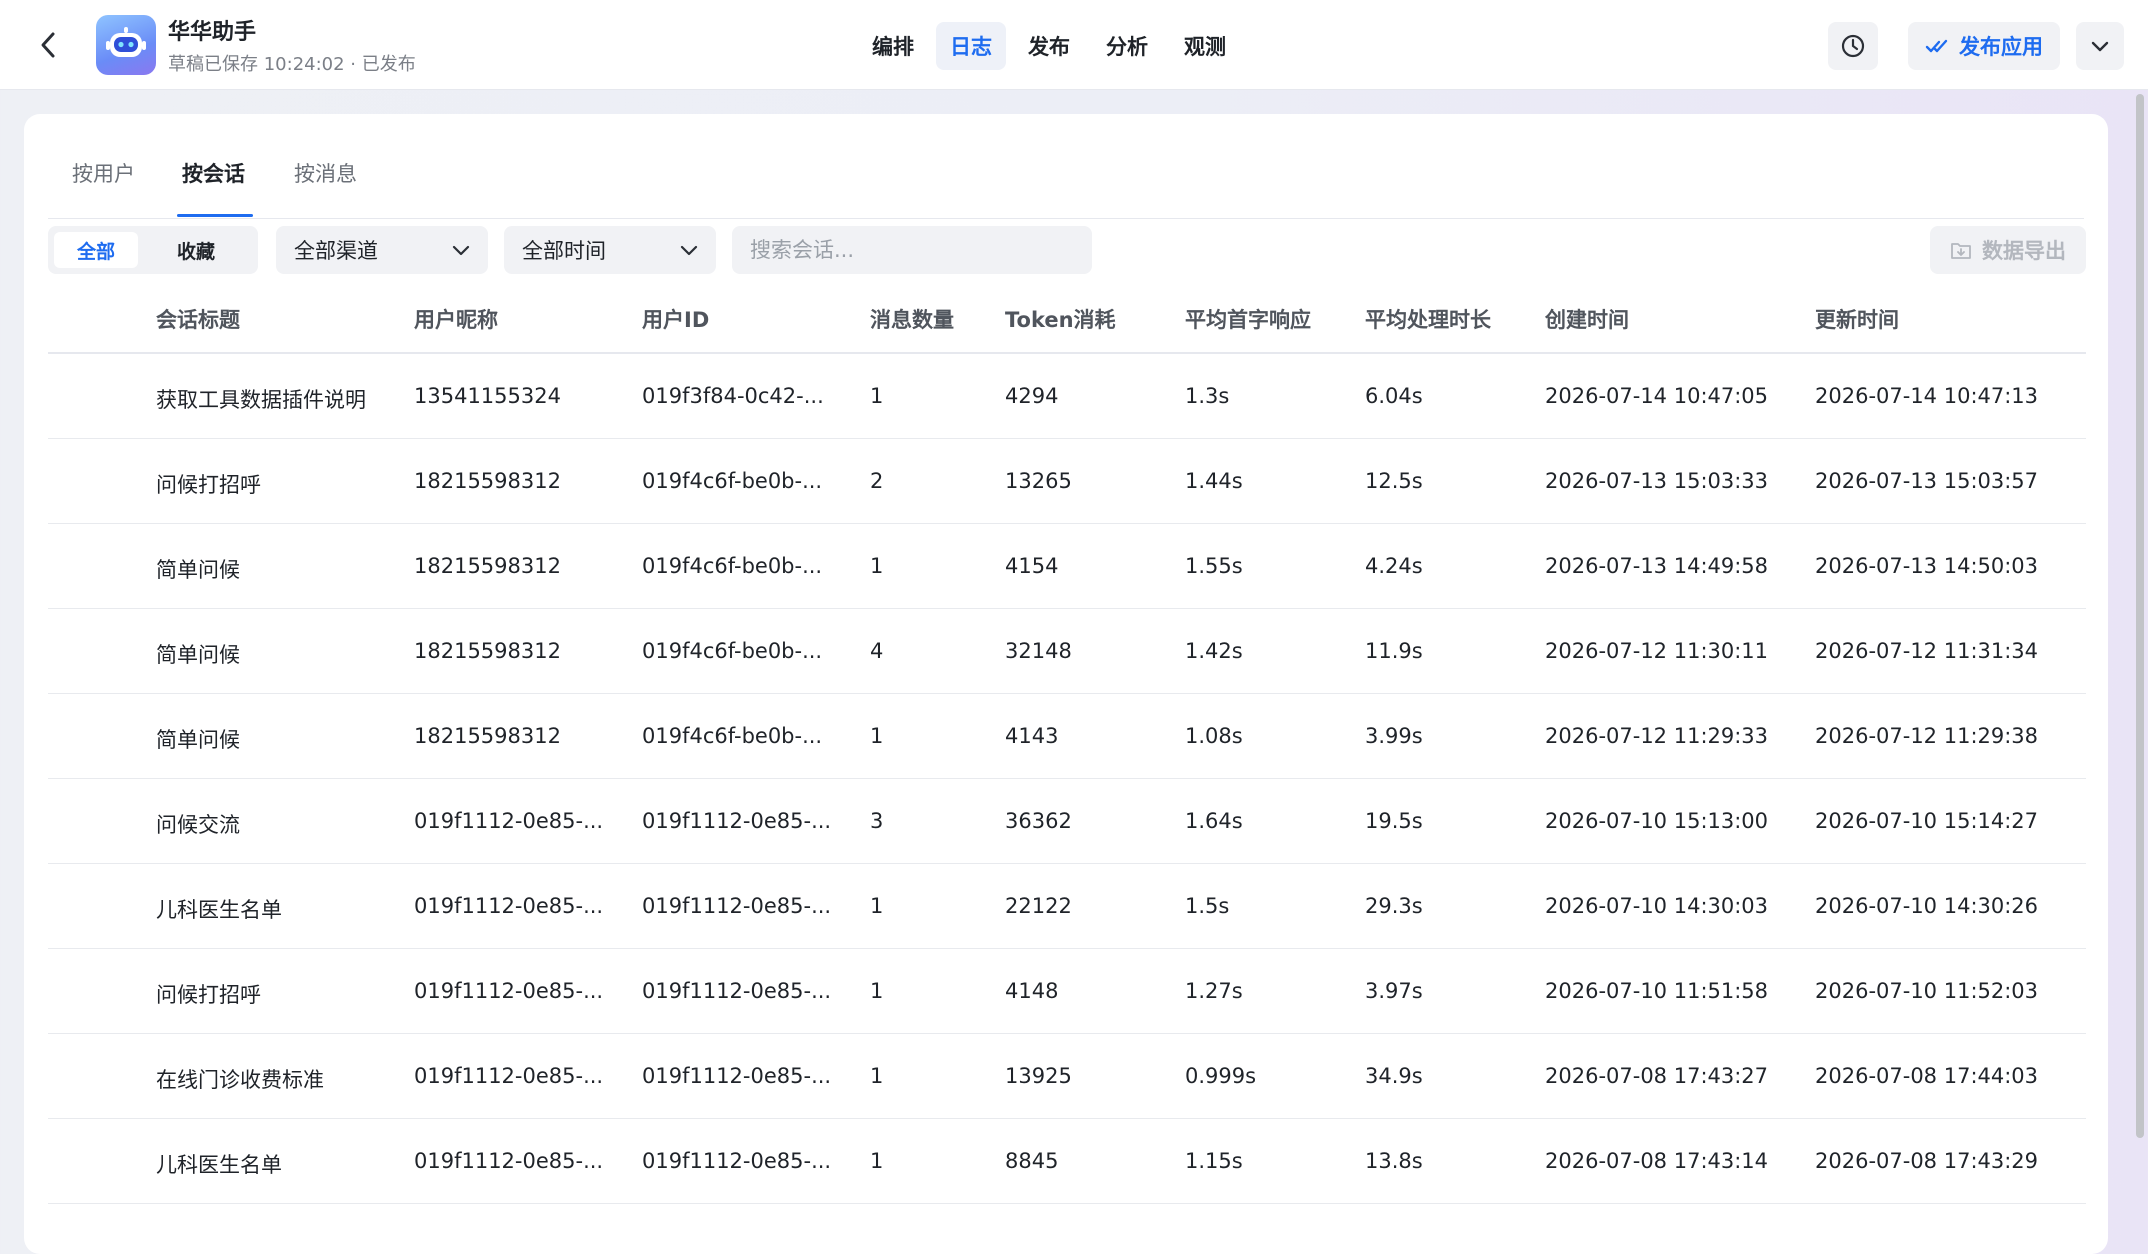 The image size is (2148, 1254). What do you see at coordinates (456, 320) in the screenshot?
I see `column-header: 用户昵称` at bounding box center [456, 320].